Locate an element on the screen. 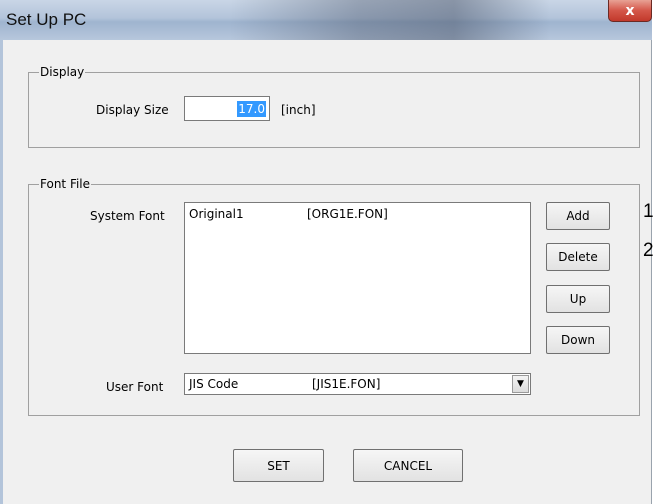  title-bar: Set Up PC x is located at coordinates (326, 20).